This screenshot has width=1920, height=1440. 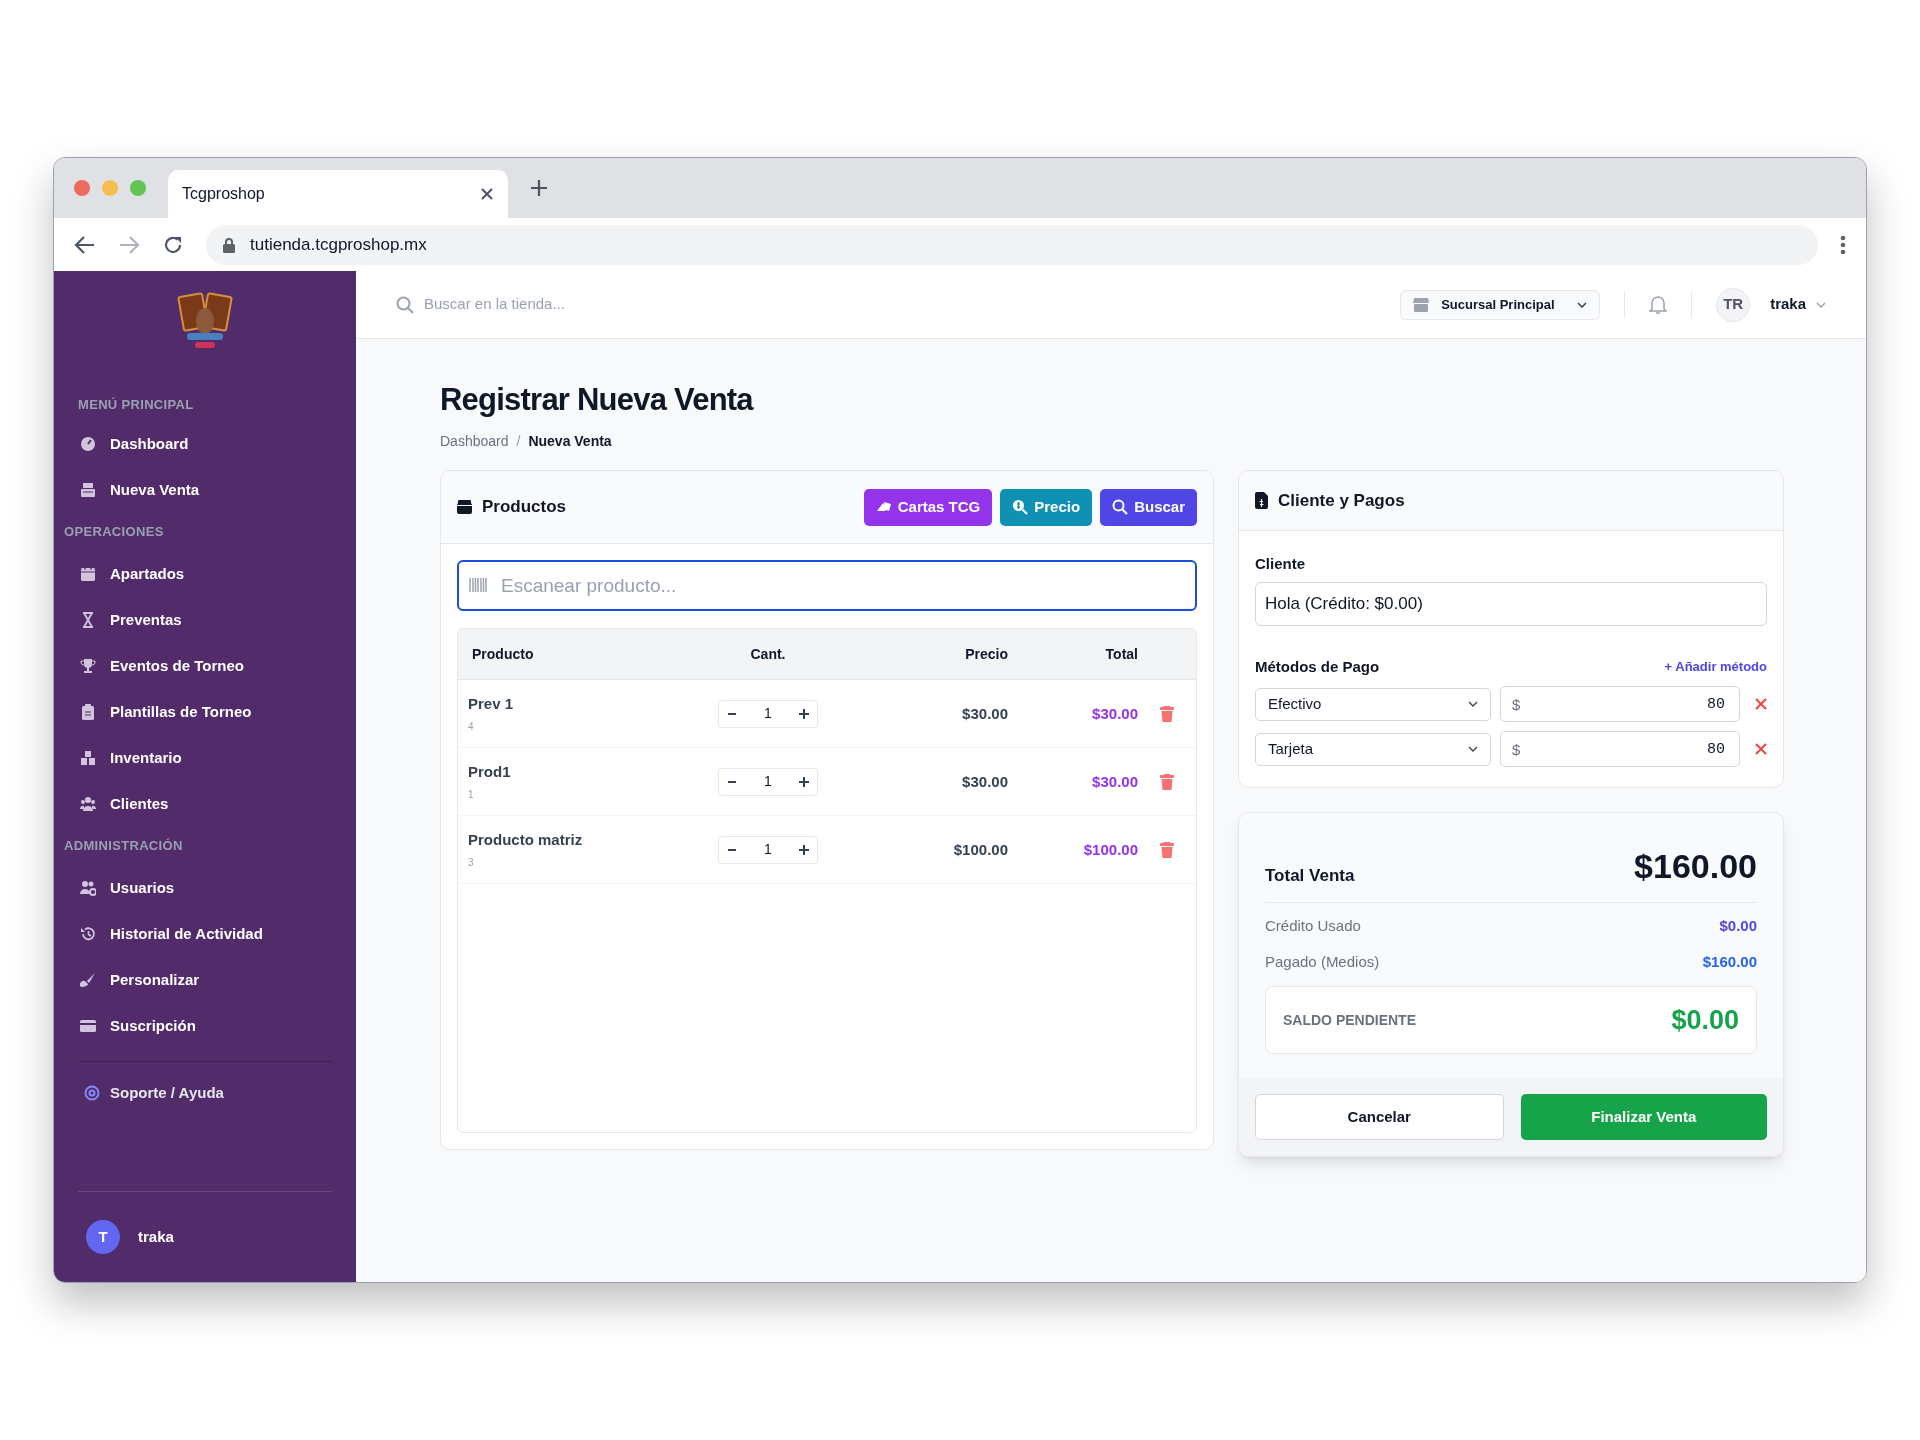 I want to click on add-method-link: + Añadir método, so click(x=1715, y=667).